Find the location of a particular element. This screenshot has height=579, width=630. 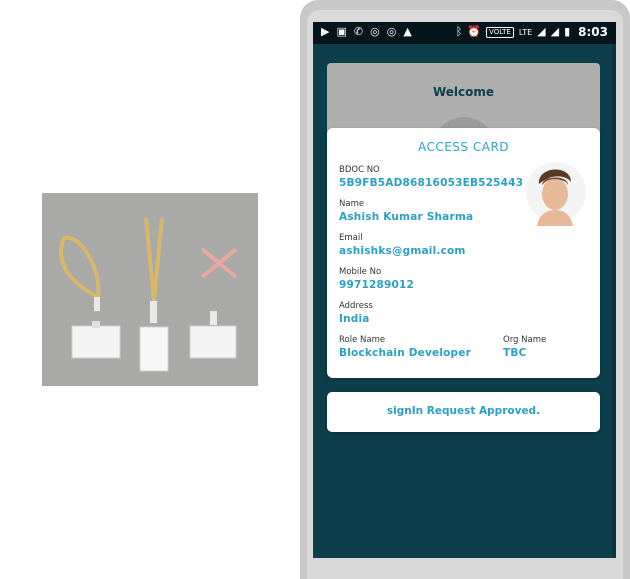

role-value: Blockchain Developer is located at coordinates (405, 353).